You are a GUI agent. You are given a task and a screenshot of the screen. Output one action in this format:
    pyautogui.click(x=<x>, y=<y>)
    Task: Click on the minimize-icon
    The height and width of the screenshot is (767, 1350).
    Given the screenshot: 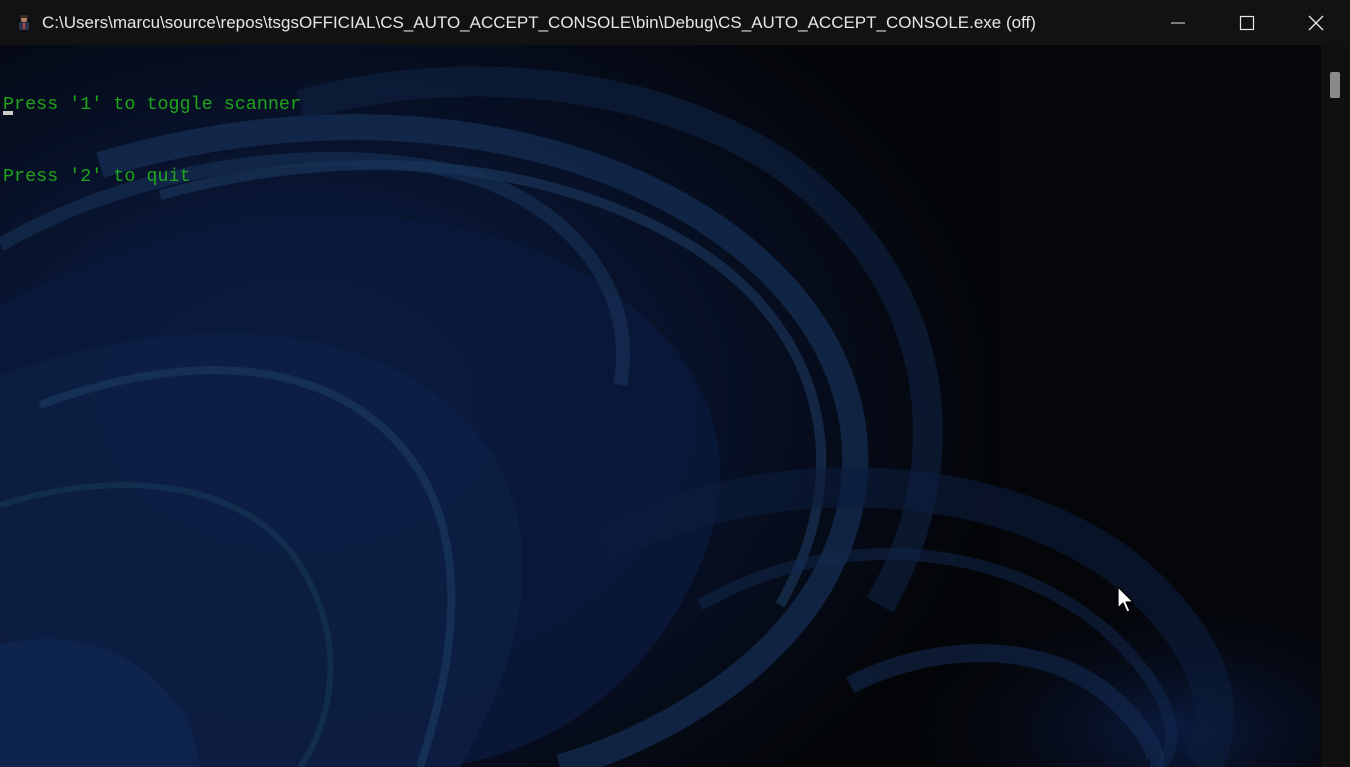 What is the action you would take?
    pyautogui.click(x=1177, y=22)
    